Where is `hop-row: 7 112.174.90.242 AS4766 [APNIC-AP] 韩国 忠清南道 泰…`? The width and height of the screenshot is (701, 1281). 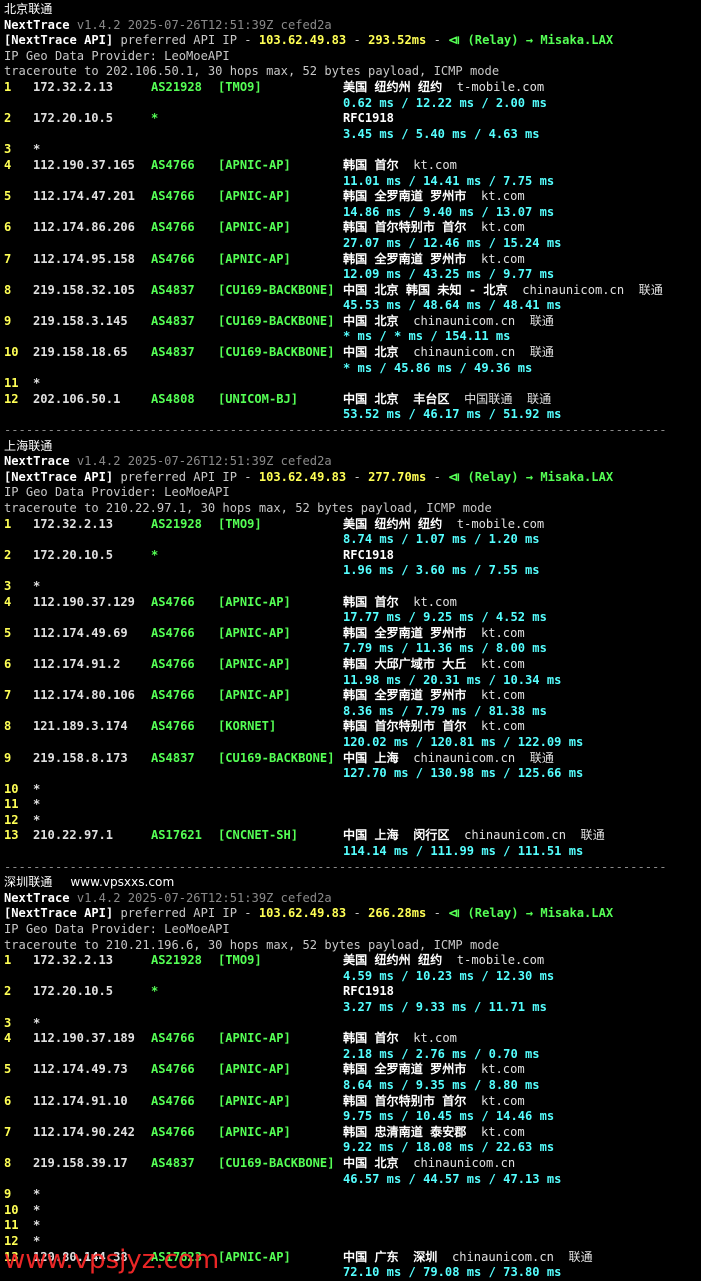 hop-row: 7 112.174.90.242 AS4766 [APNIC-AP] 韩国 忠清南道 泰… is located at coordinates (352, 1133).